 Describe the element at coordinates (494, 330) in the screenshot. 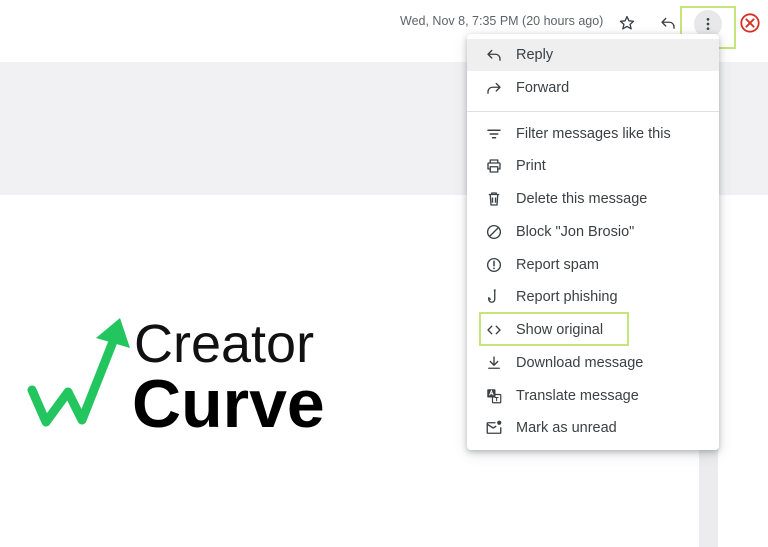

I see `code-icon` at that location.